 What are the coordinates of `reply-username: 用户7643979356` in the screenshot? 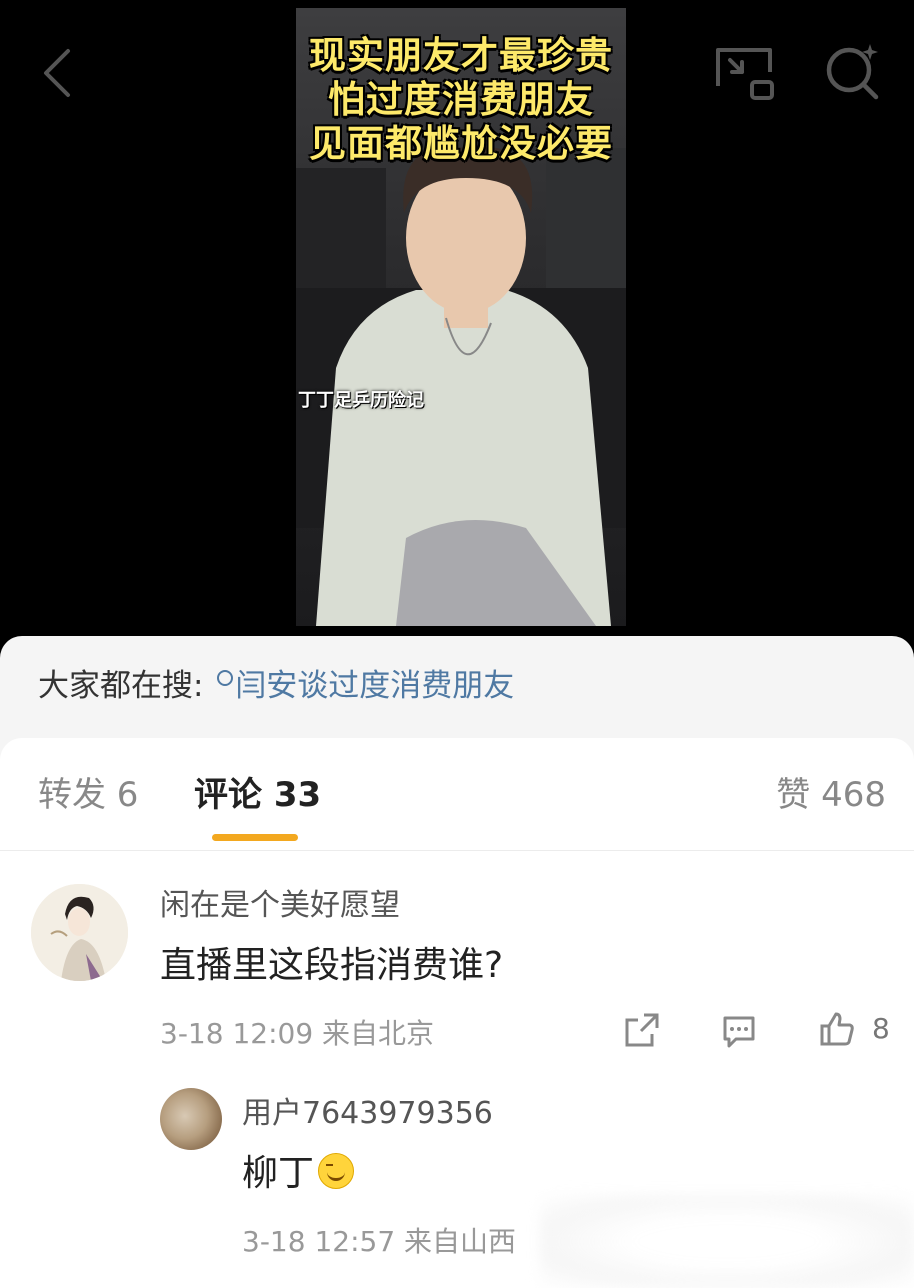 It's located at (367, 1110).